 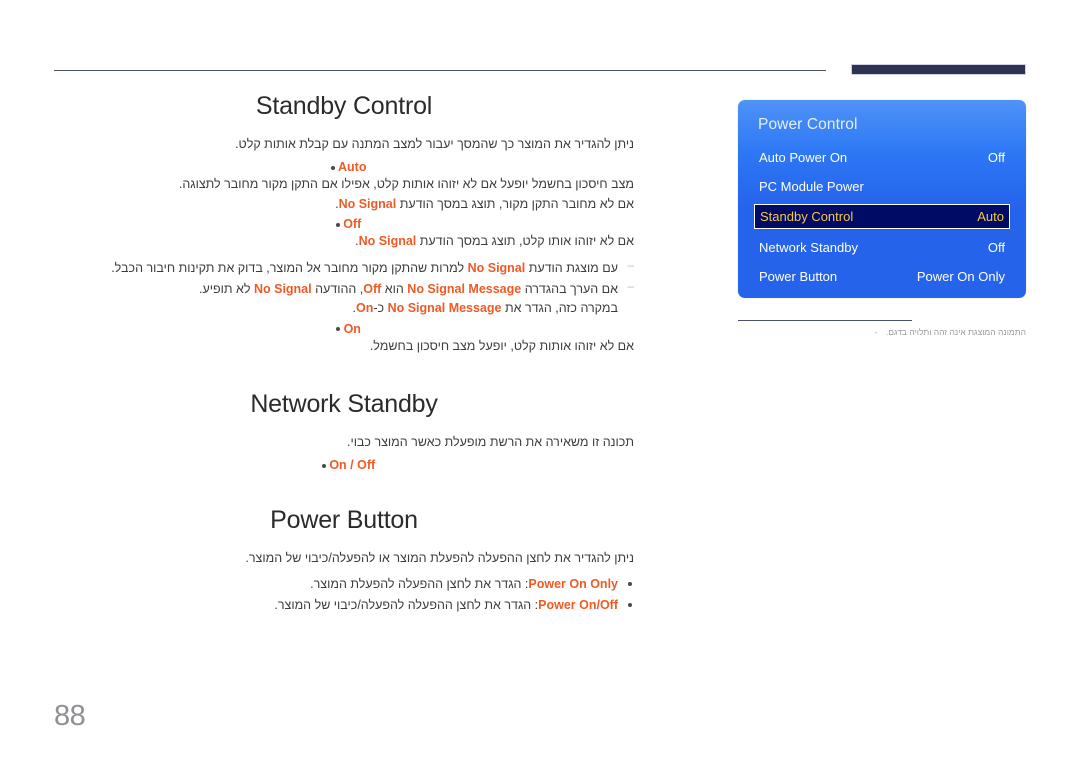 I want to click on header-thin-rule, so click(x=440, y=70).